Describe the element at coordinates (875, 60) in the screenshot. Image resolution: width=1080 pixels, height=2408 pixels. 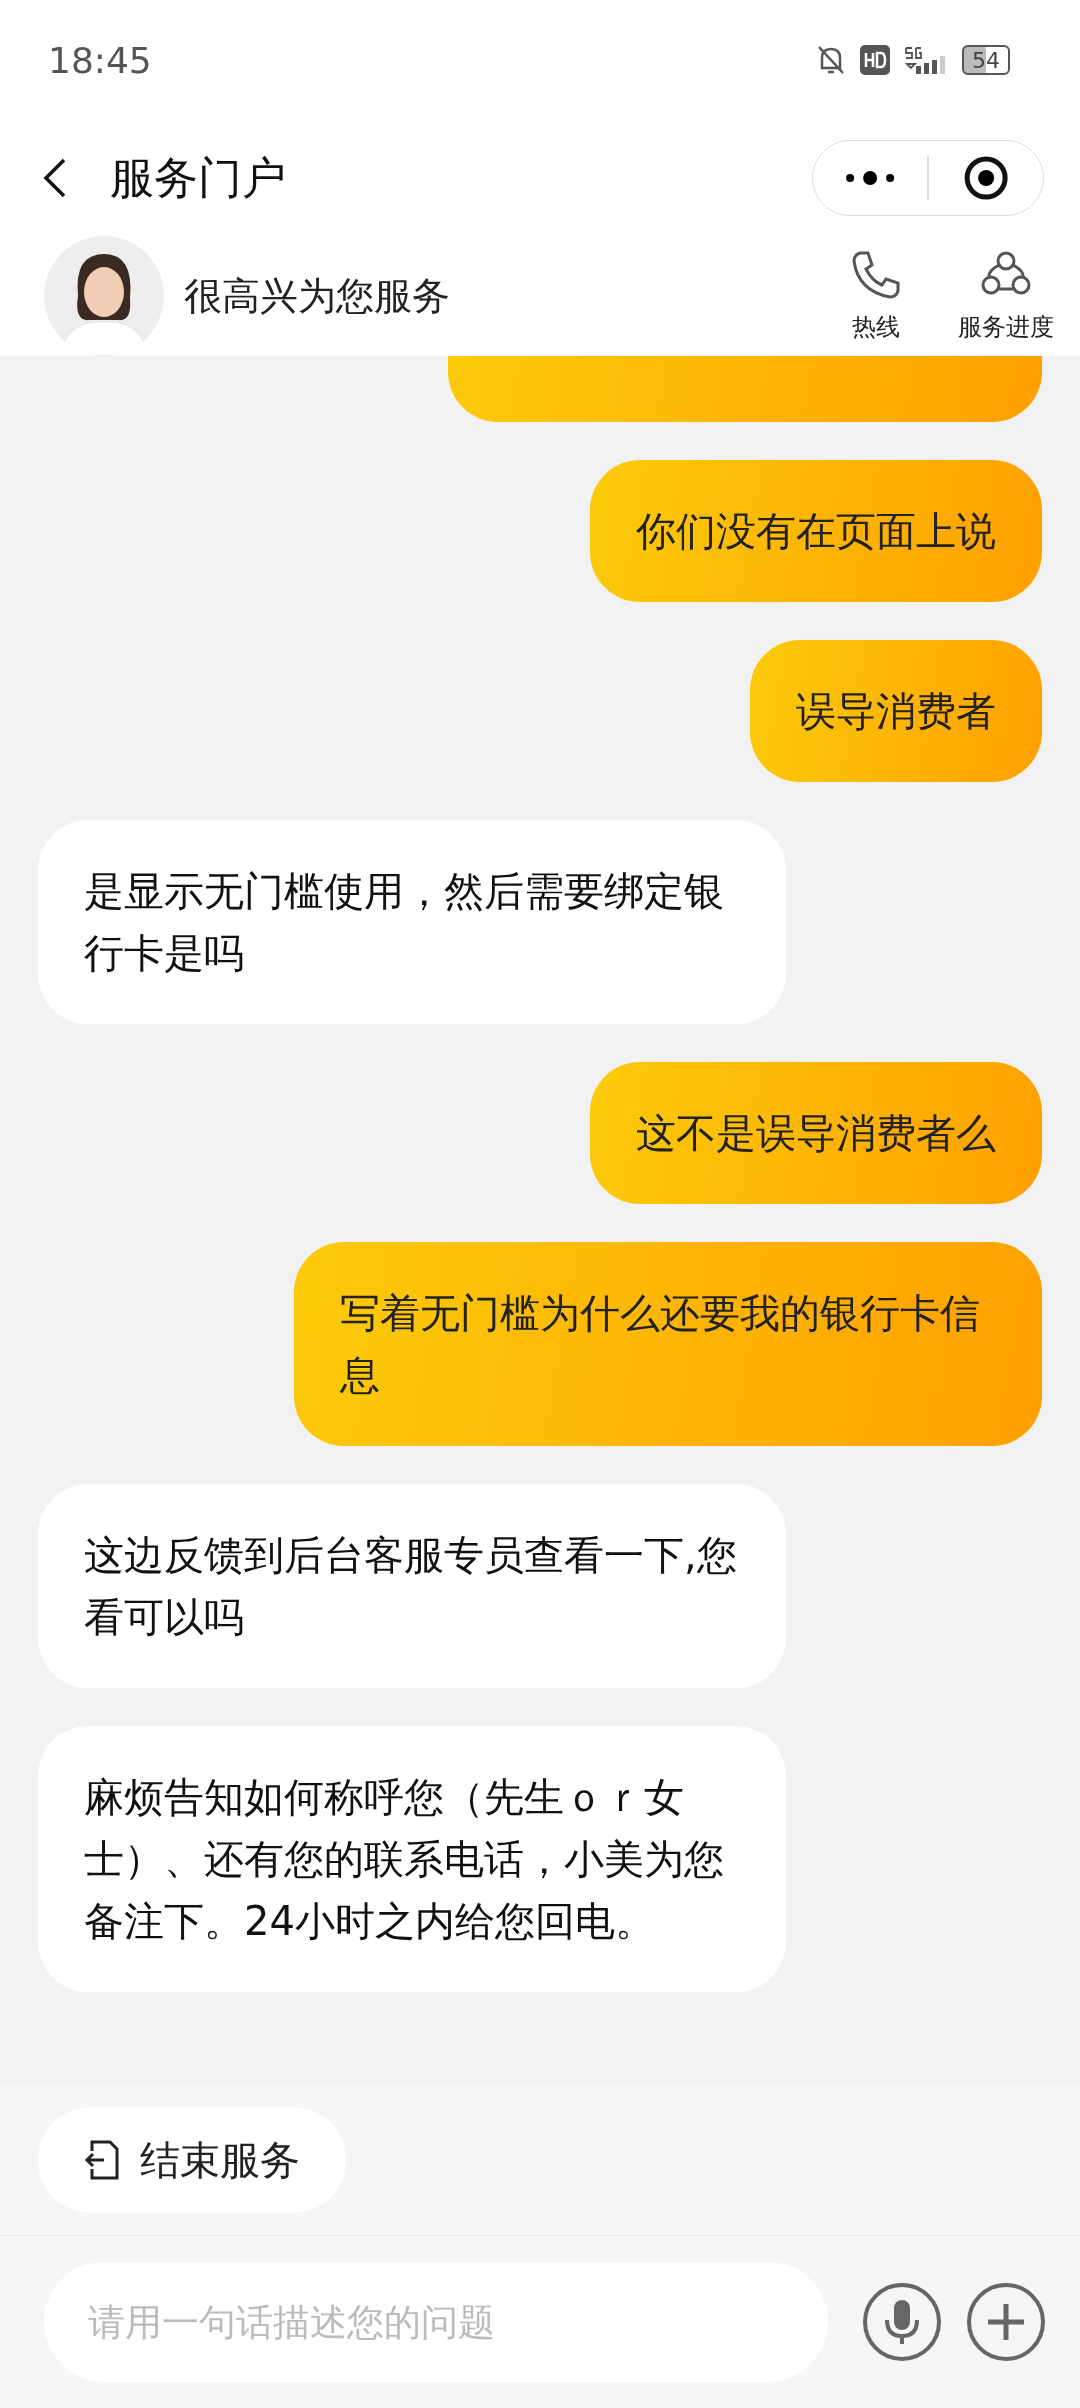
I see `hd-icon` at that location.